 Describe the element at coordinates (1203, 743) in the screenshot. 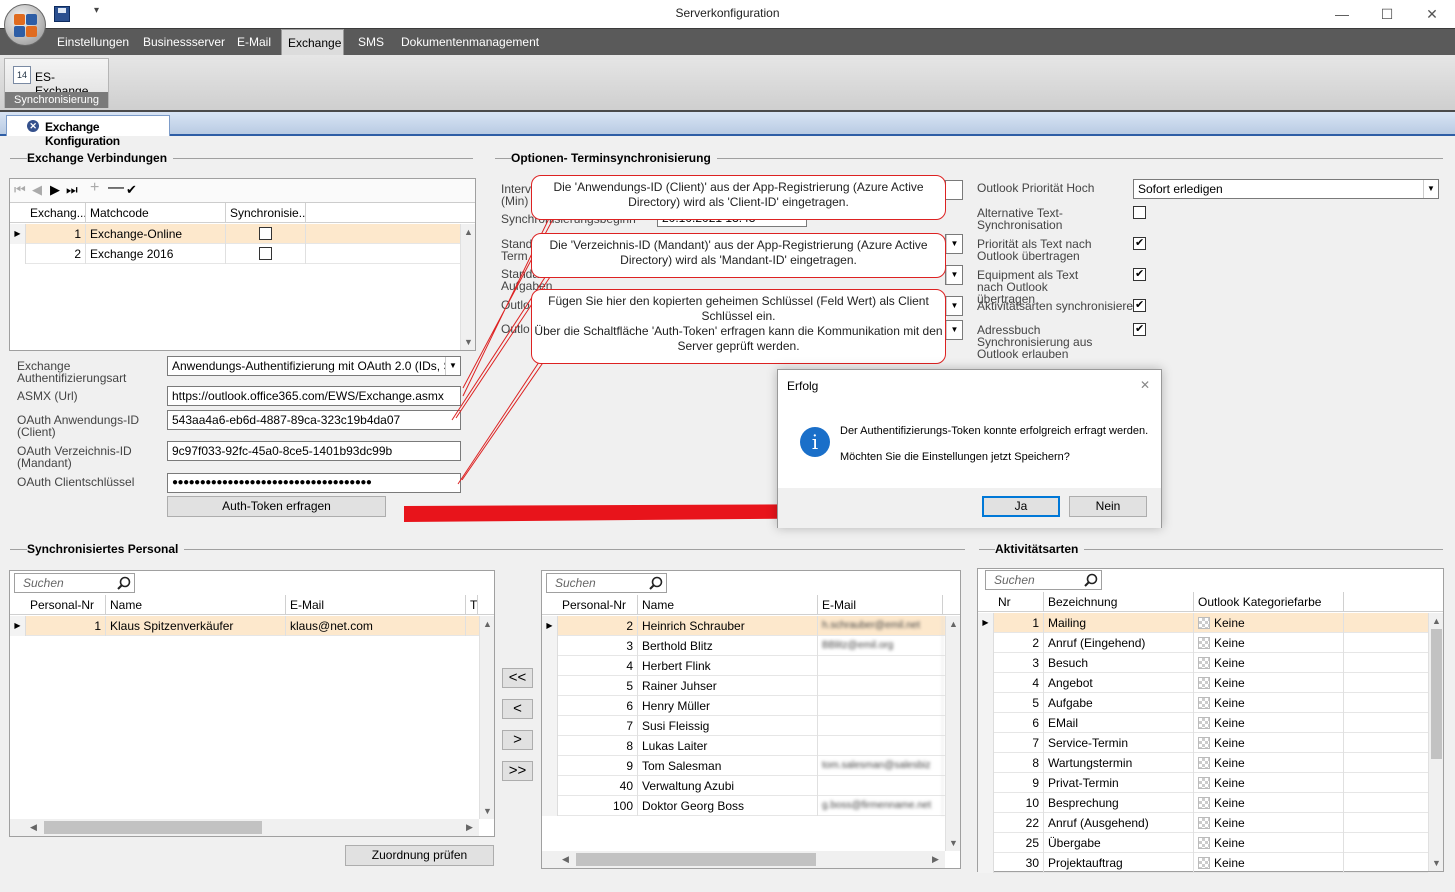

I see `table-row: 7 Service-Termin Keine` at that location.